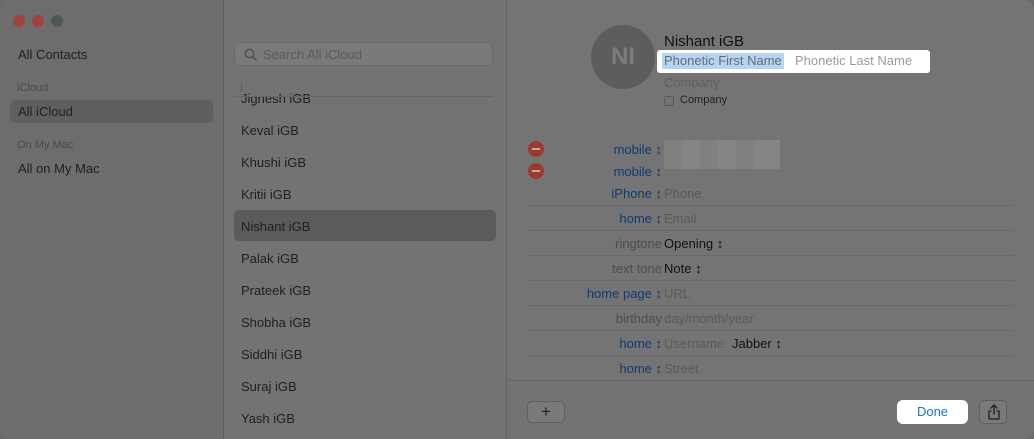 The image size is (1034, 439). Describe the element at coordinates (268, 418) in the screenshot. I see `list-item: Yash iGB` at that location.